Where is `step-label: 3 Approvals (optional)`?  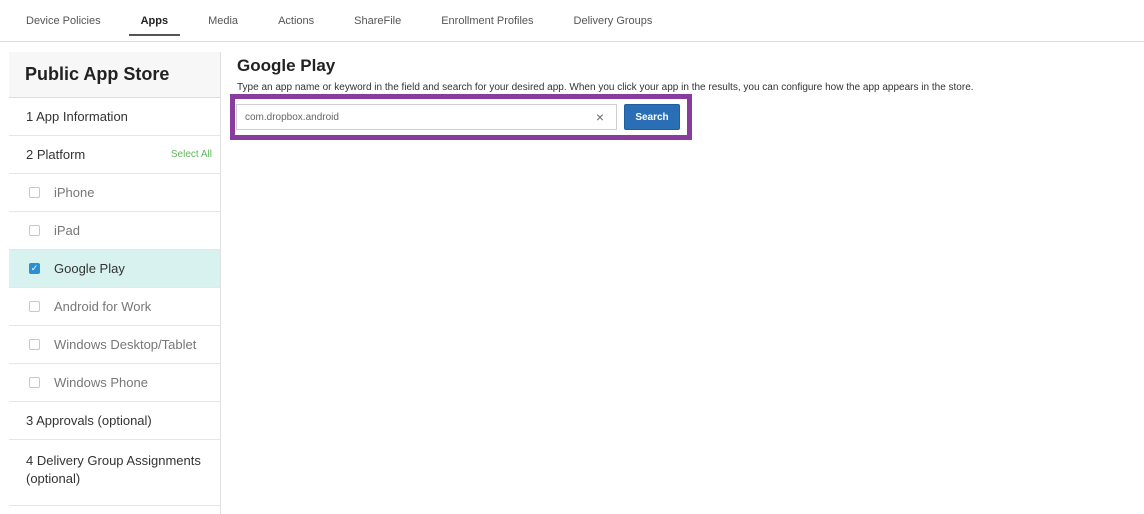
step-label: 3 Approvals (optional) is located at coordinates (89, 420).